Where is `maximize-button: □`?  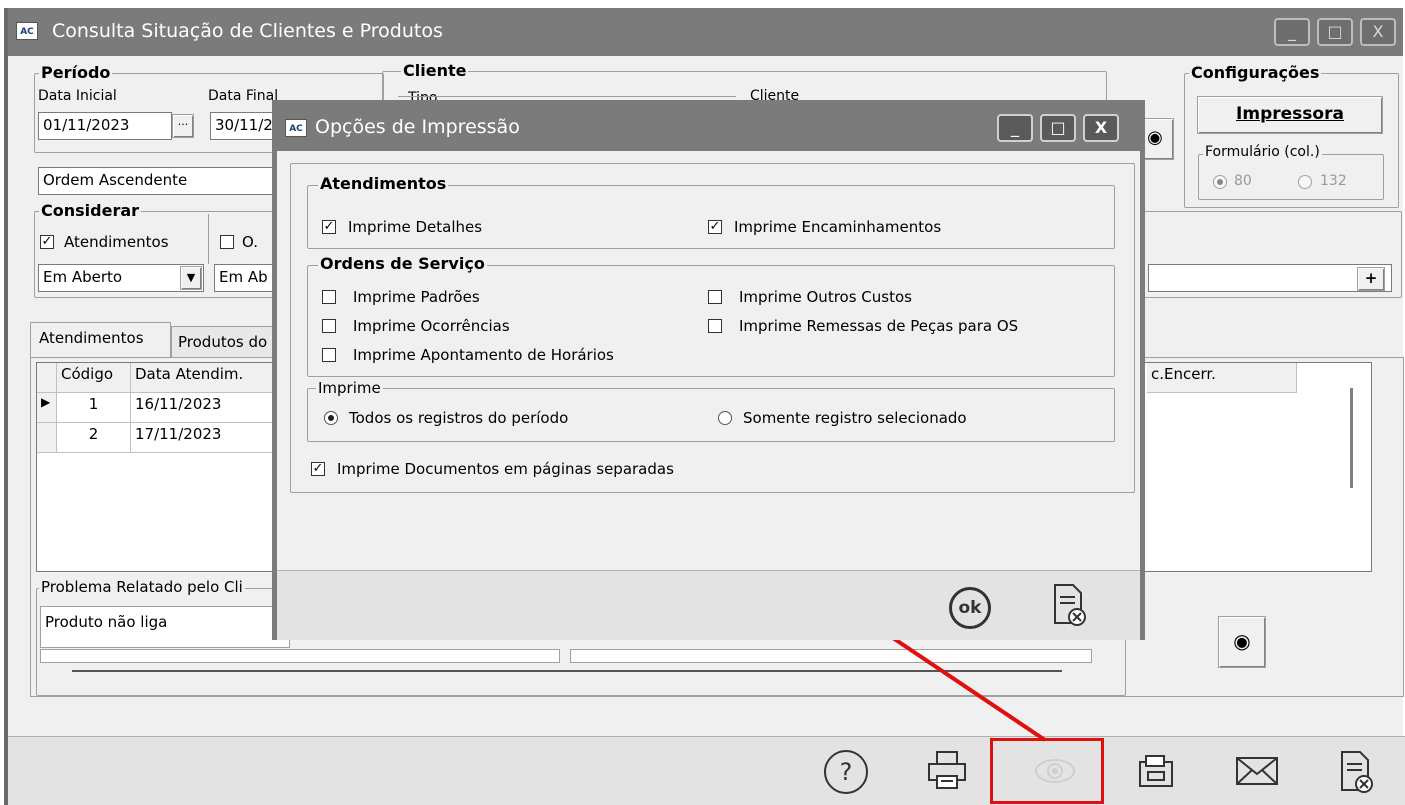 maximize-button: □ is located at coordinates (1335, 32).